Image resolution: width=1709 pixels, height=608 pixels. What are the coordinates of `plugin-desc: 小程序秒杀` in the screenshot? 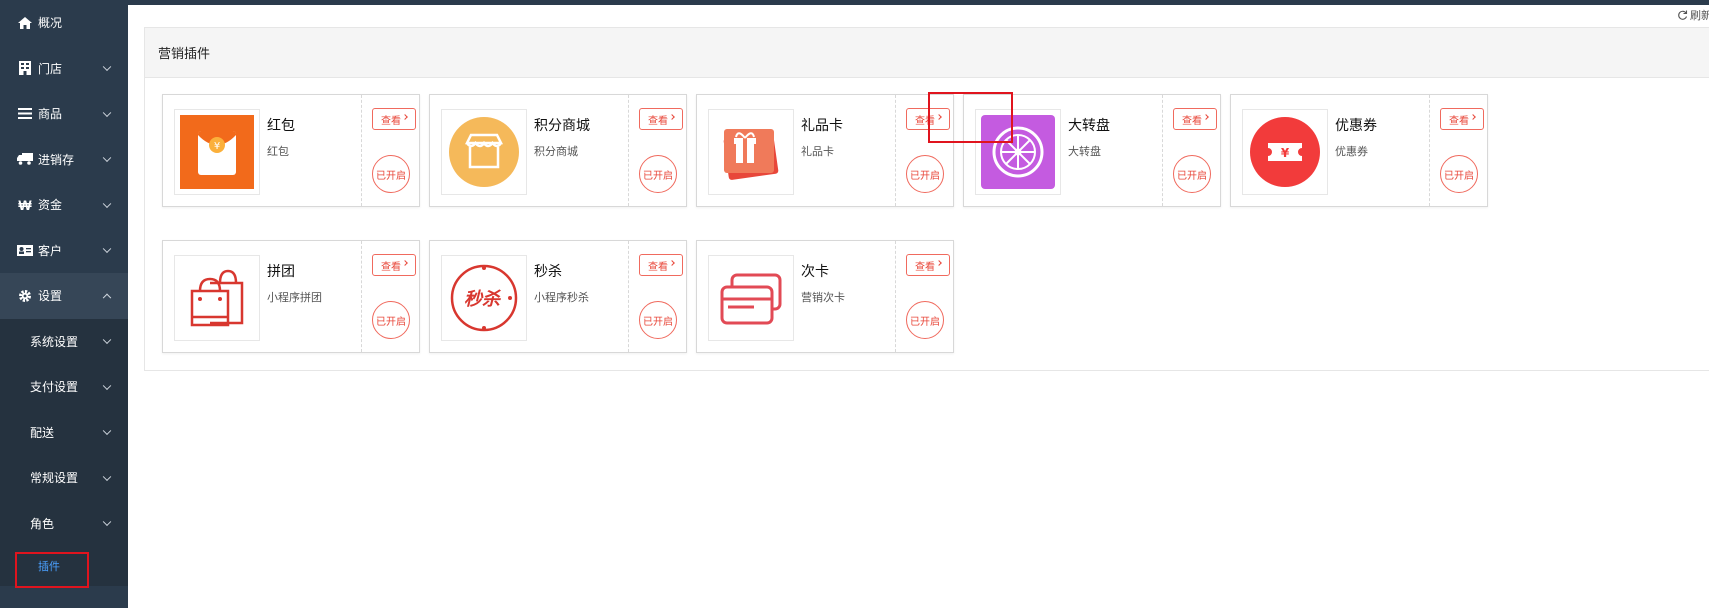 It's located at (561, 298).